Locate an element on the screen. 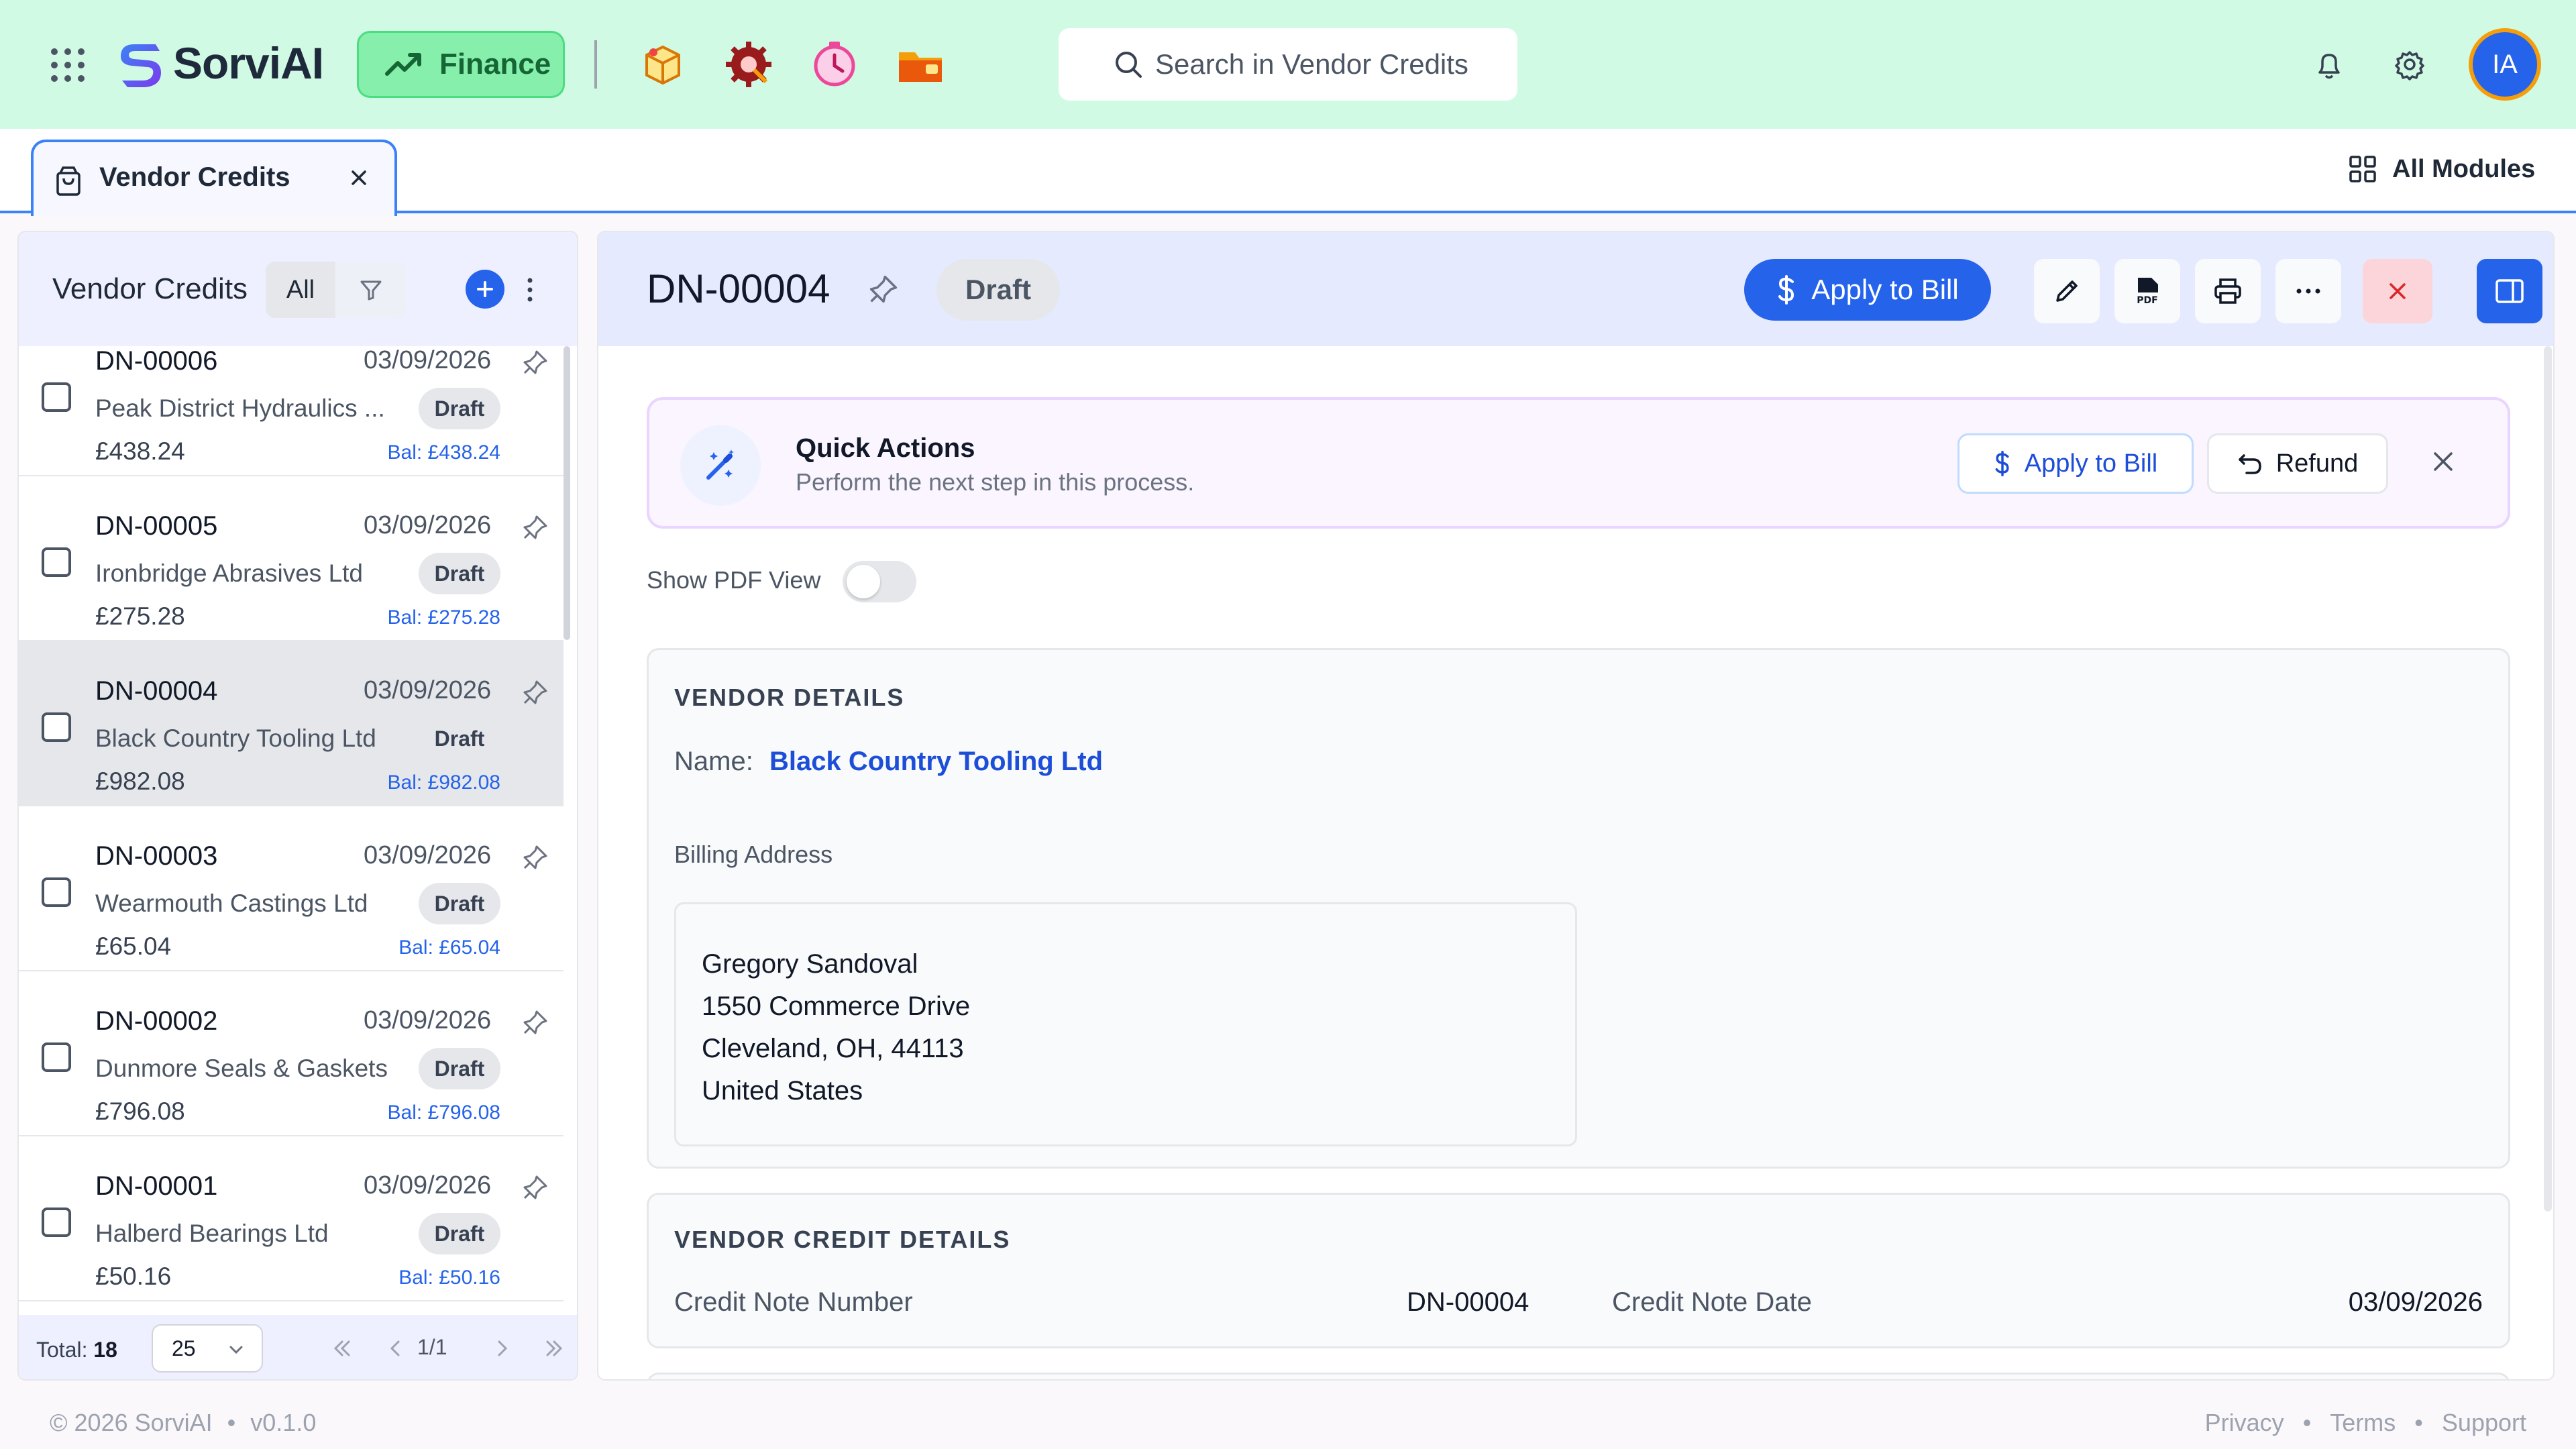  credit-balance: Bal: £275.28 is located at coordinates (443, 617).